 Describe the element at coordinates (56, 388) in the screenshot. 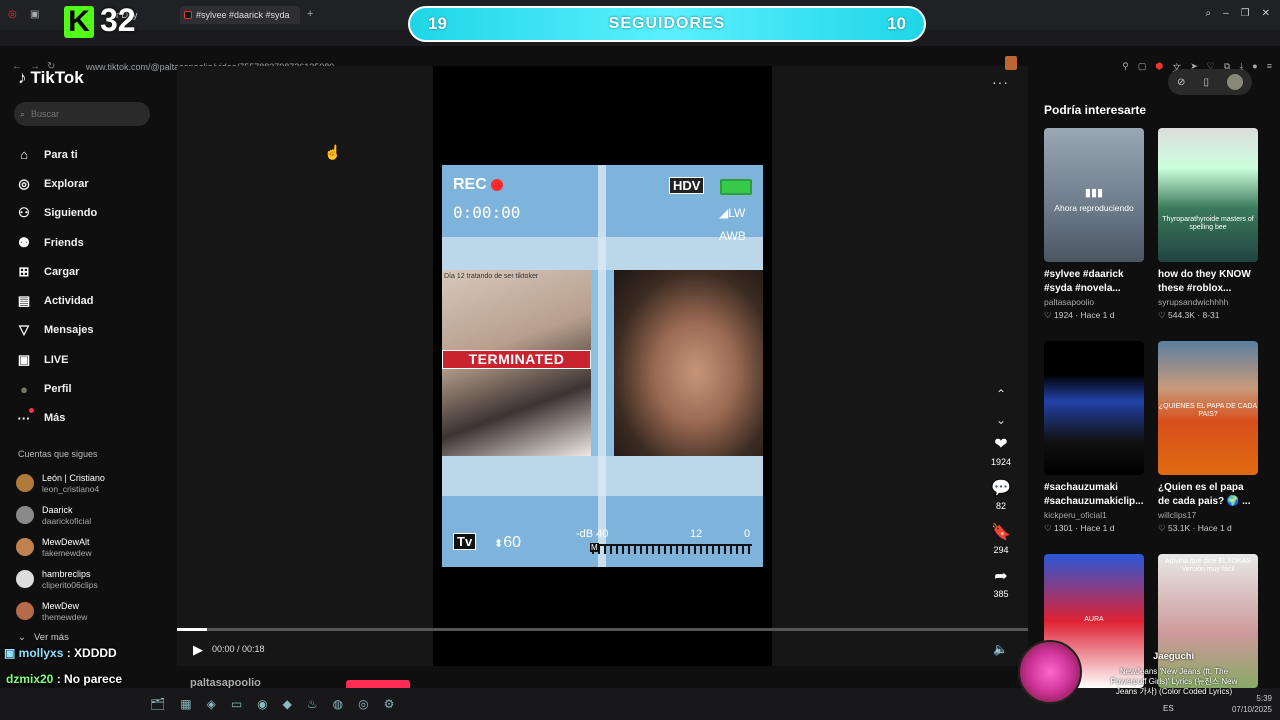

I see `sidebar-item: ● Perfil` at that location.